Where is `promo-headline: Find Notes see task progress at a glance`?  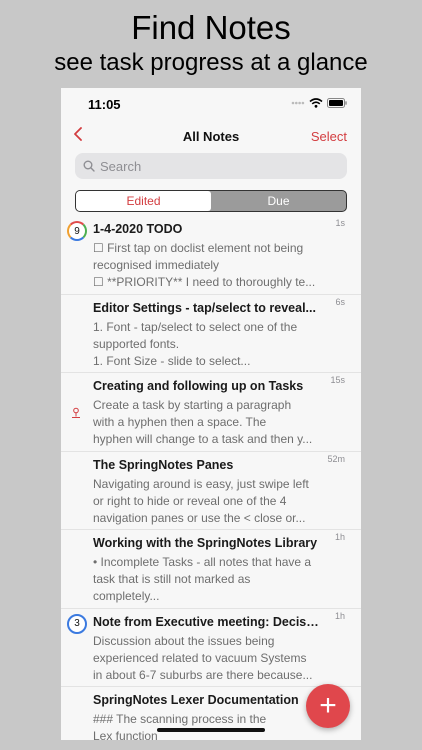
promo-headline: Find Notes see task progress at a glance is located at coordinates (211, 44).